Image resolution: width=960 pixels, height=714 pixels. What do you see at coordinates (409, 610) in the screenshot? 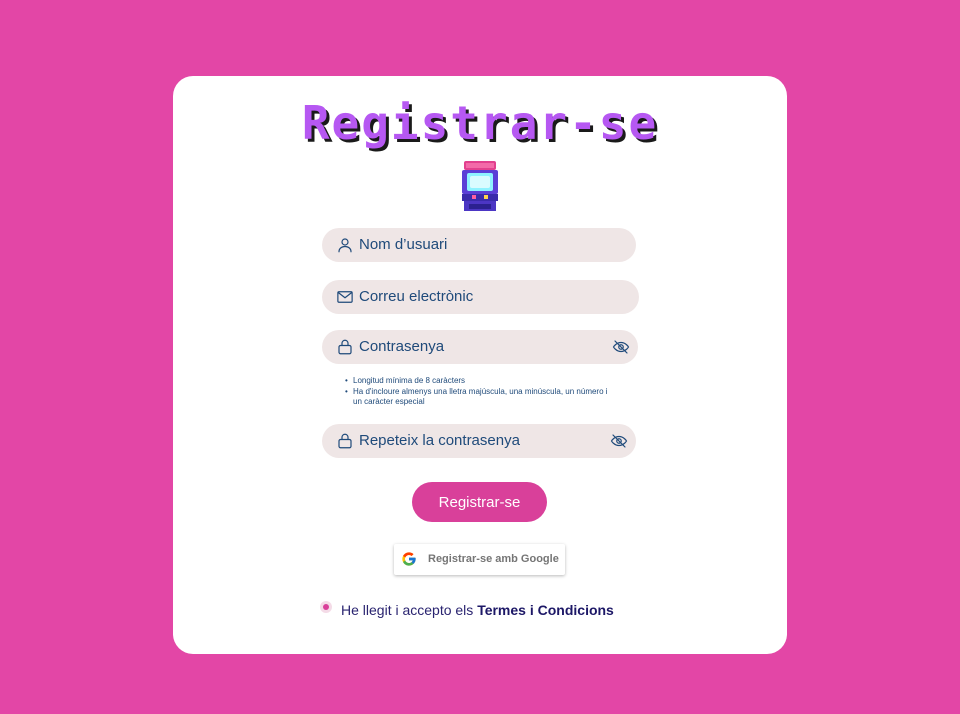
I see `terms-prefix: He llegit i accepto els` at bounding box center [409, 610].